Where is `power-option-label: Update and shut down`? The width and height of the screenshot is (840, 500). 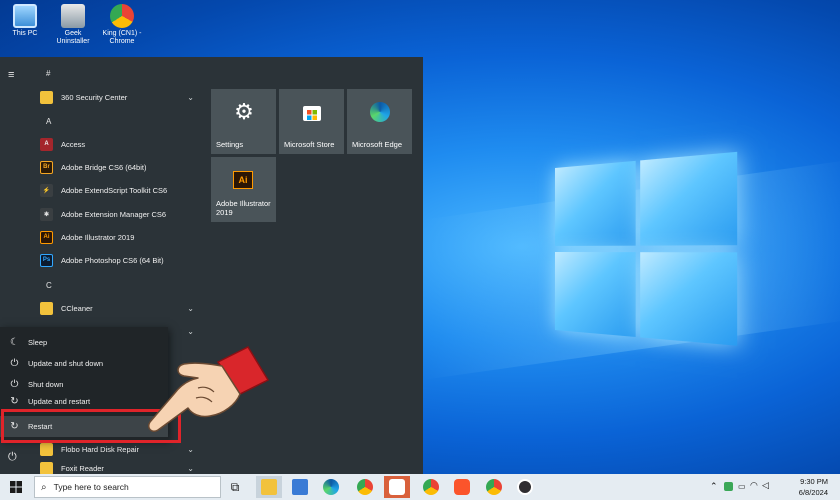
power-option-label: Update and shut down is located at coordinates (66, 363).